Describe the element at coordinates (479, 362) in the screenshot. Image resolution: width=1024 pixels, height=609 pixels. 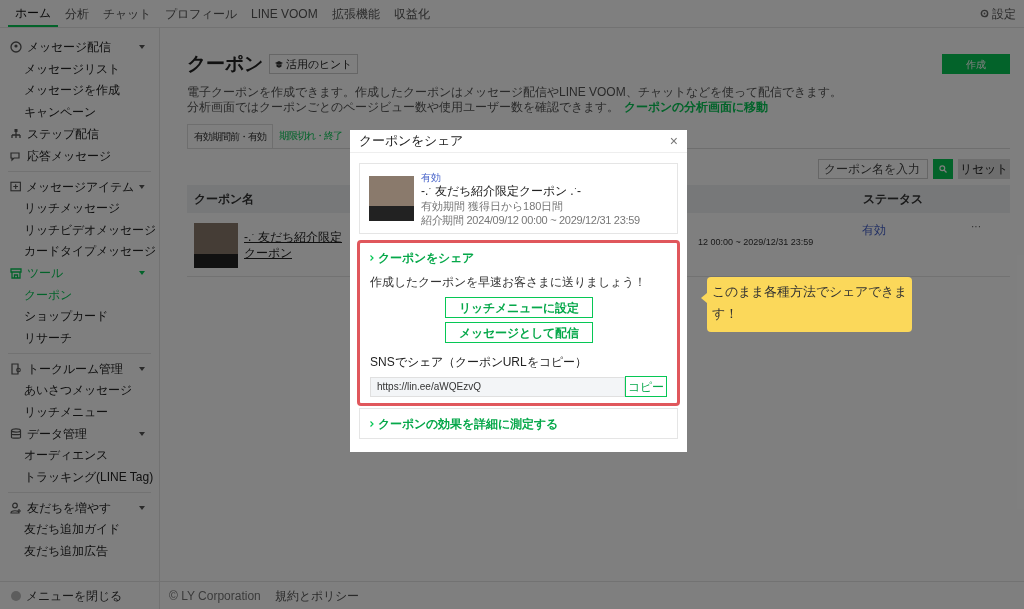
I see `sns-label: SNSでシェア（クーポンURLをコピー）` at that location.